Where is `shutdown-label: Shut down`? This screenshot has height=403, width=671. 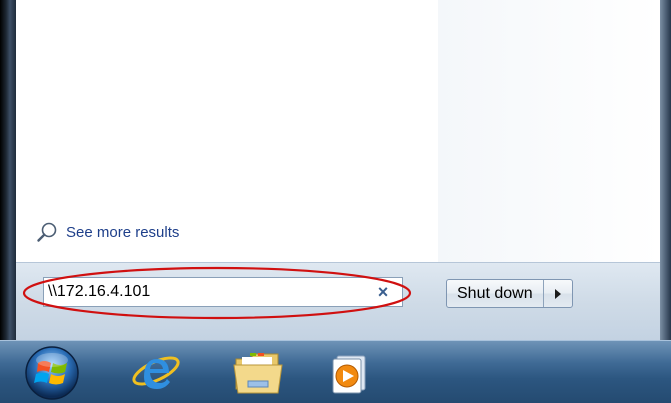 shutdown-label: Shut down is located at coordinates (495, 293).